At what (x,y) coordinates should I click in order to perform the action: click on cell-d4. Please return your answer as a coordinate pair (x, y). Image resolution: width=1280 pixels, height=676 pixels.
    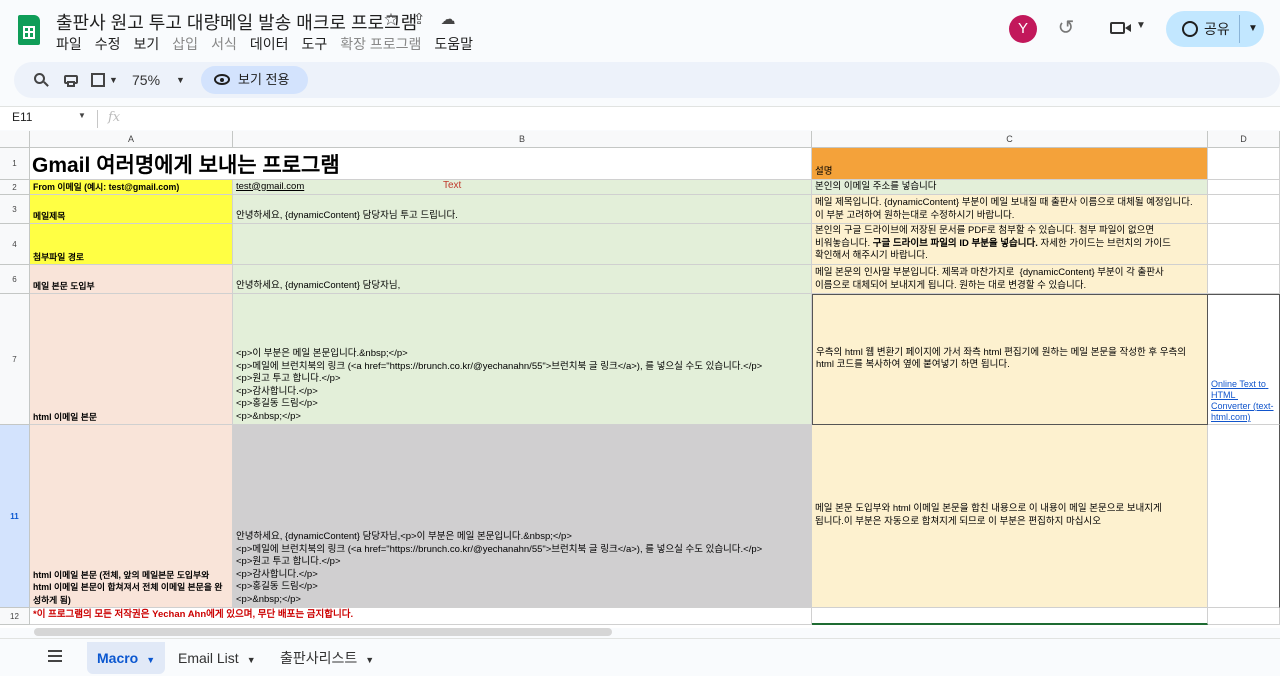
    Looking at the image, I should click on (1244, 244).